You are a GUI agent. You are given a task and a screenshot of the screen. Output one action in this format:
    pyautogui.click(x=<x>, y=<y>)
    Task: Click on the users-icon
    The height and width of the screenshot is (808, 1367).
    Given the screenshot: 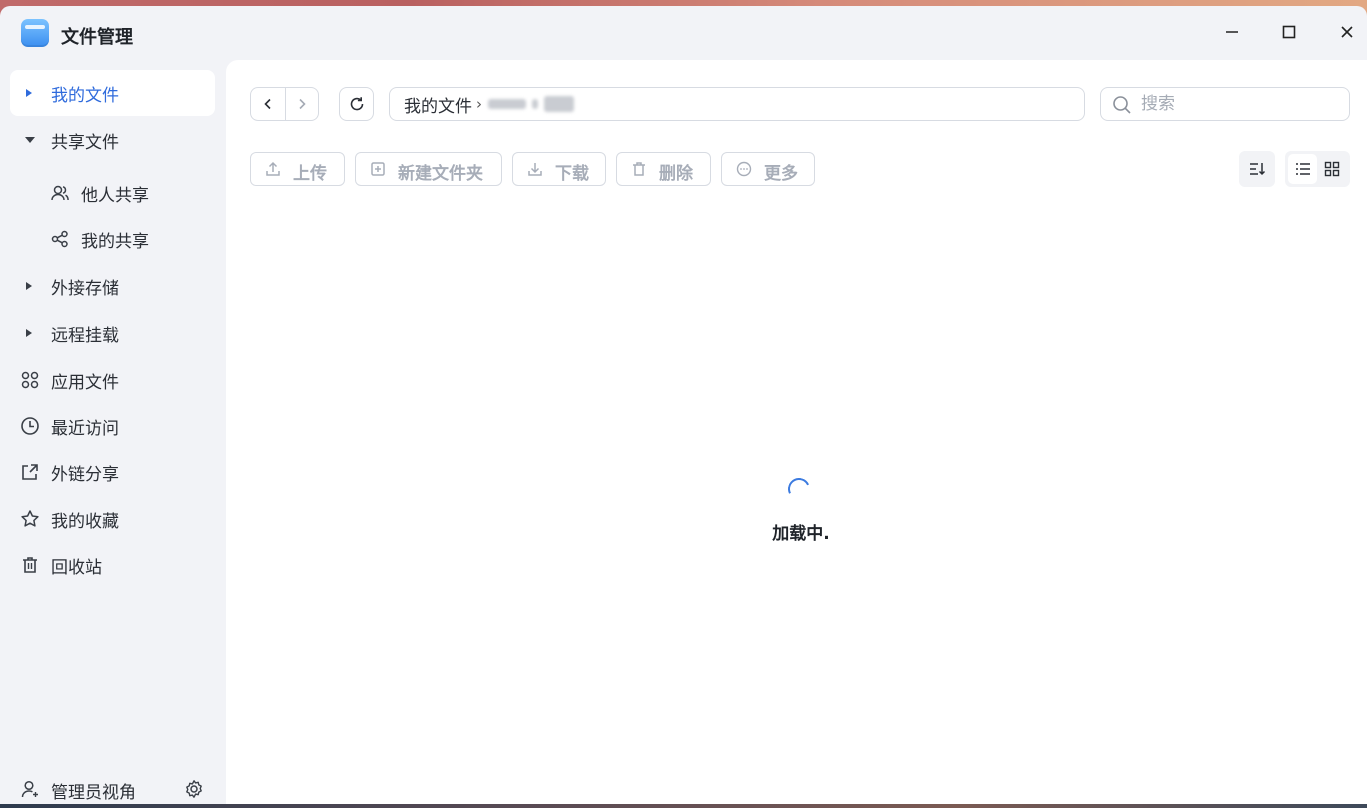 What is the action you would take?
    pyautogui.click(x=60, y=193)
    